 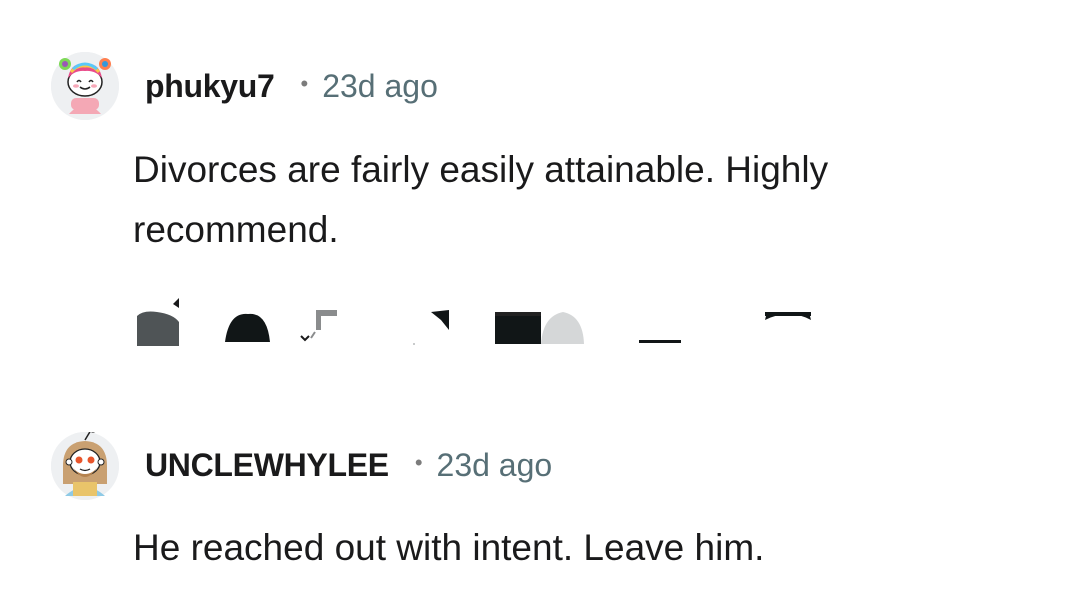 What do you see at coordinates (483, 320) in the screenshot?
I see `comment-action-bar` at bounding box center [483, 320].